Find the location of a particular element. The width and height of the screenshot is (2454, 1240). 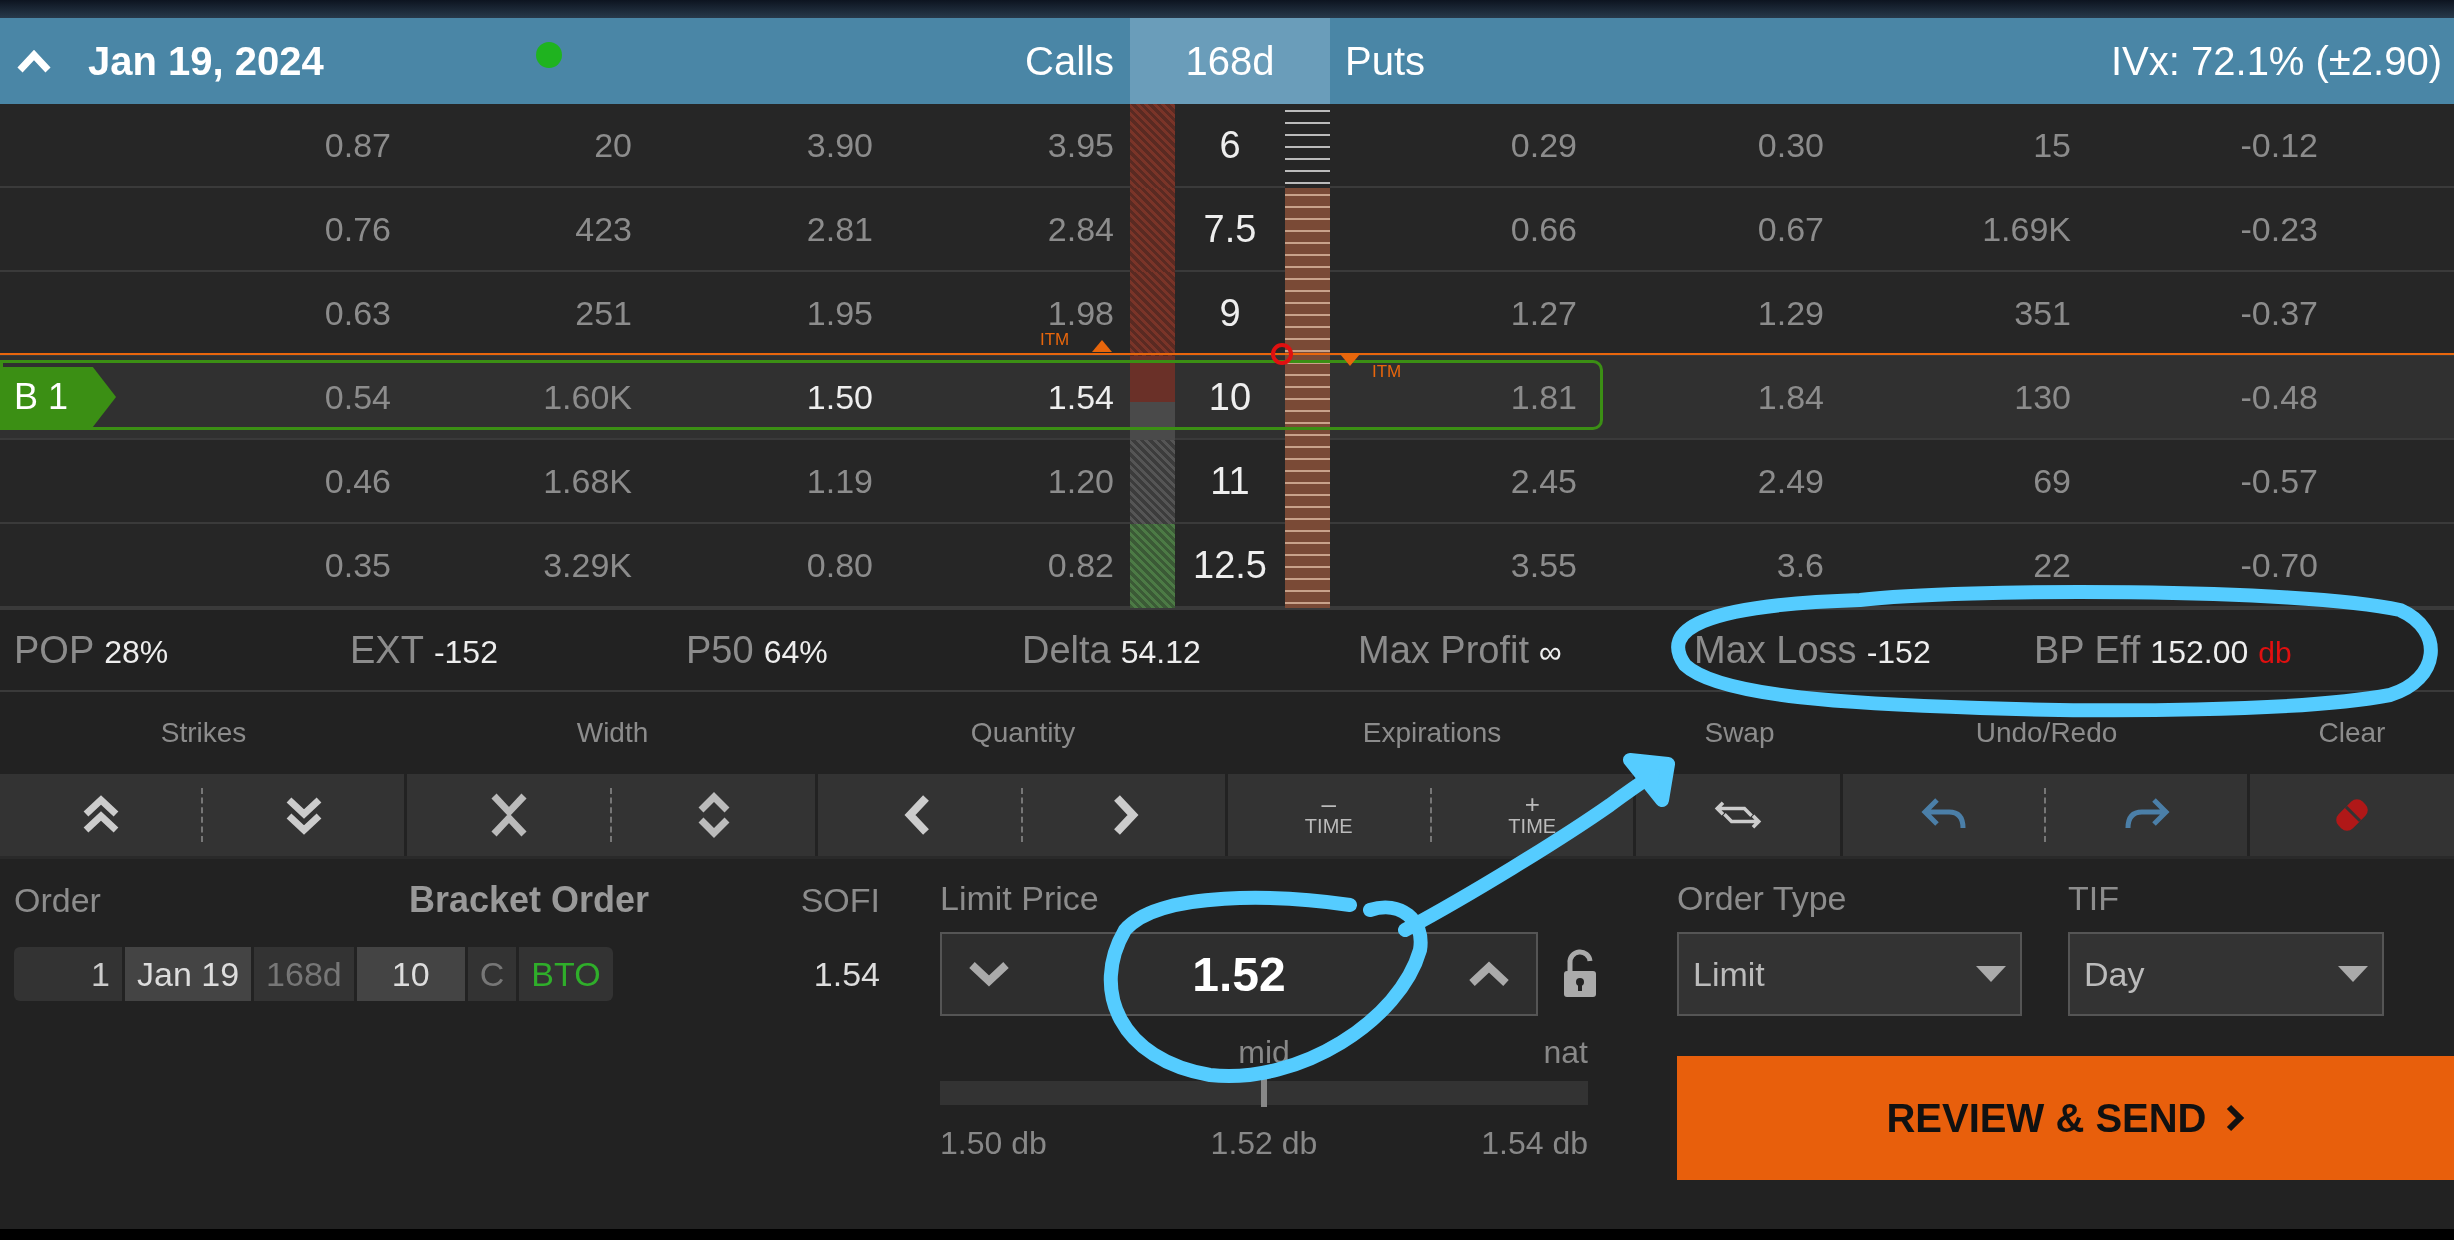

expiration-date: Jan 19, 2024 is located at coordinates (206, 61).